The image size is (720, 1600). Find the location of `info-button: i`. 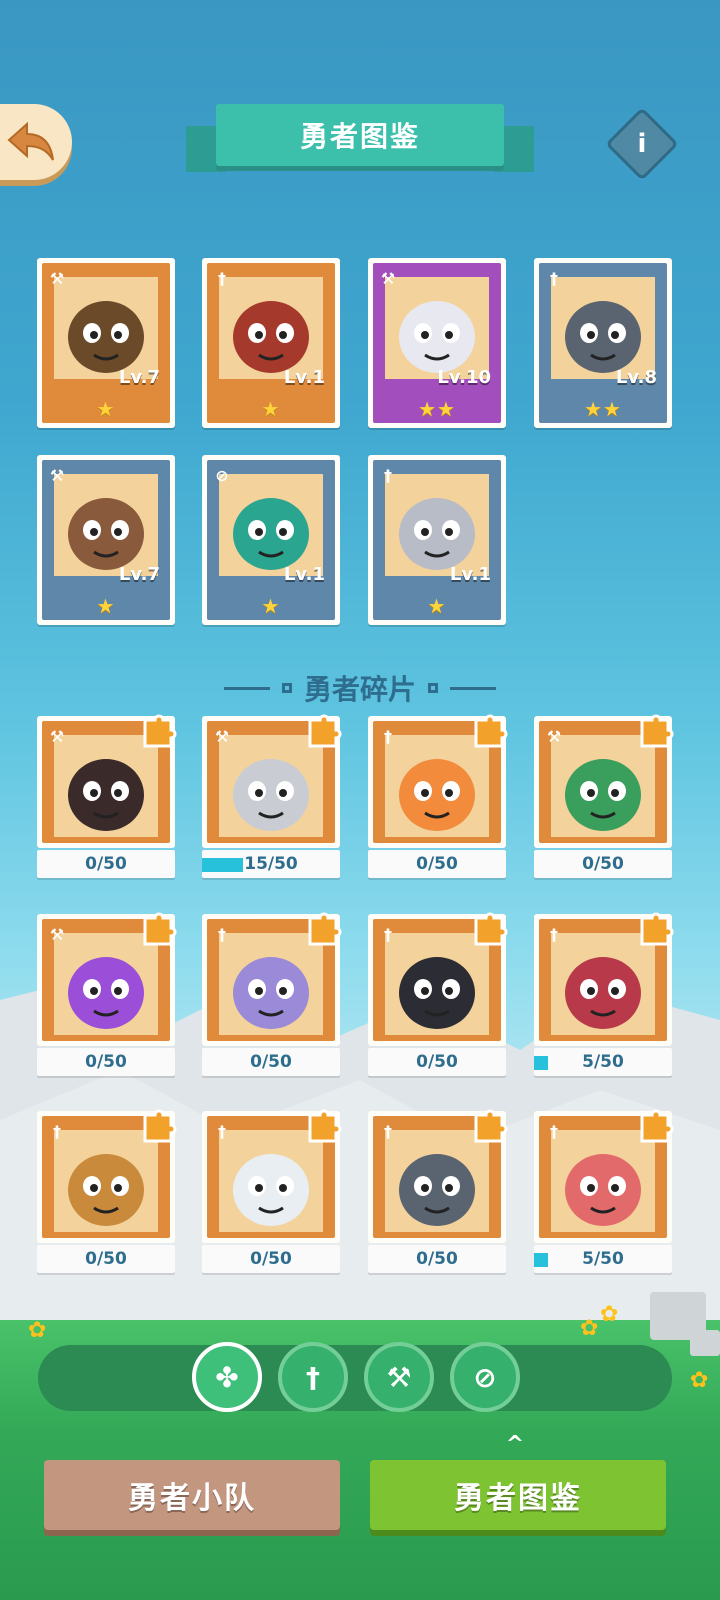

info-button: i is located at coordinates (642, 144).